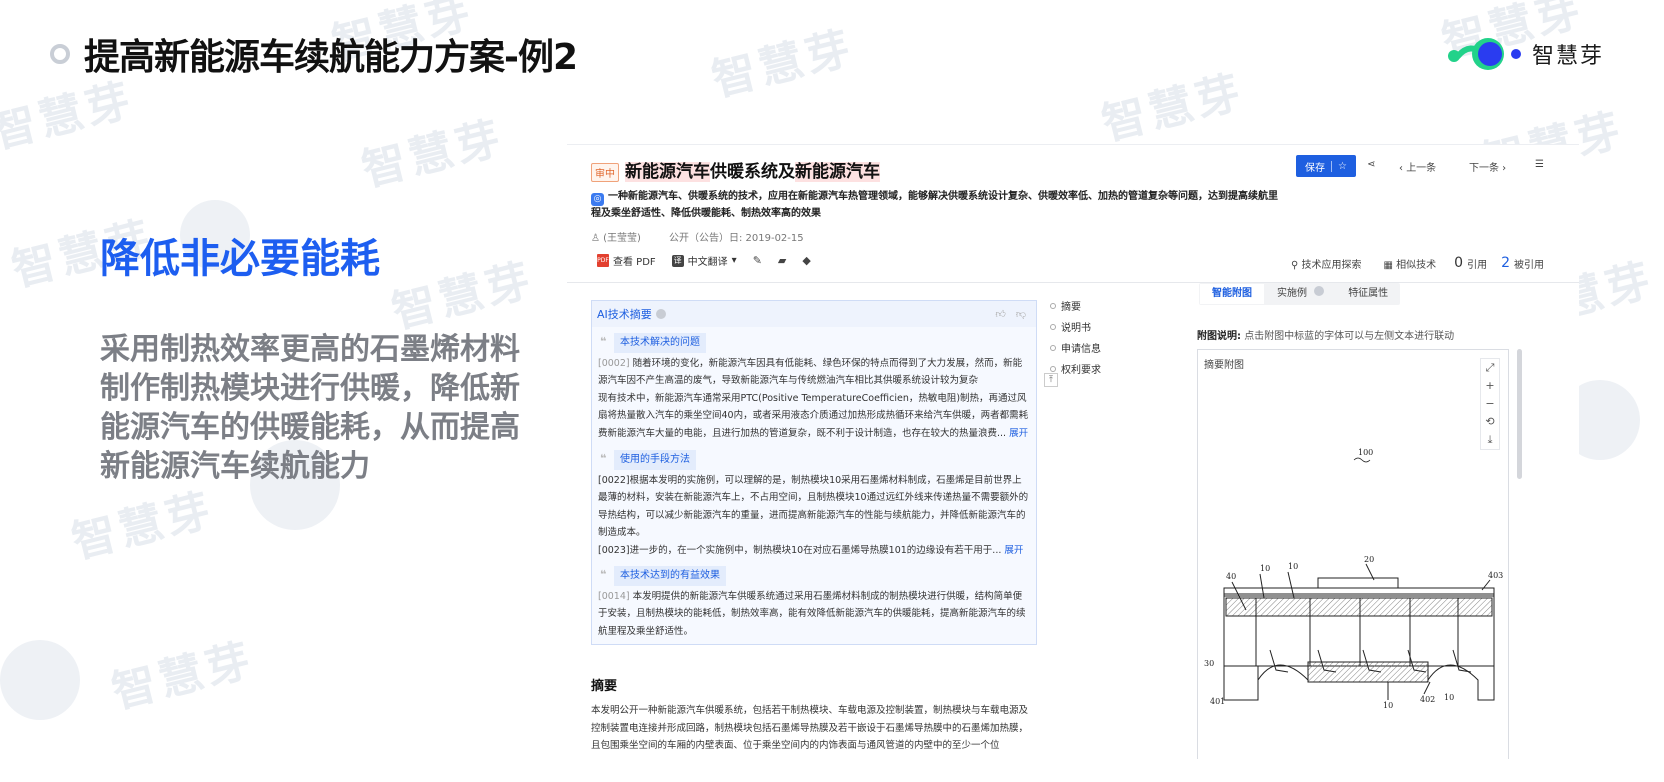  Describe the element at coordinates (1010, 314) in the screenshot. I see `feedback: 👍︎ 👎︎` at that location.